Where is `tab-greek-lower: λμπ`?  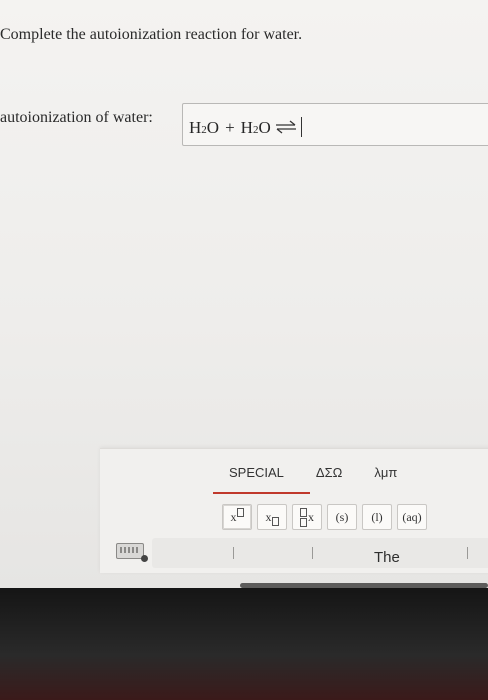 tab-greek-lower: λμπ is located at coordinates (385, 479).